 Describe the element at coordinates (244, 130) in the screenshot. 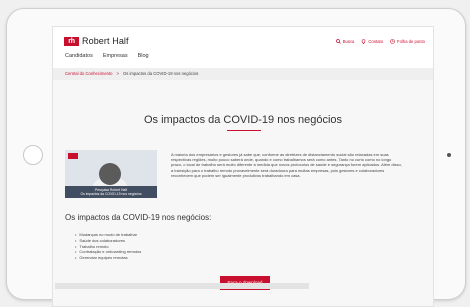

I see `title-underline` at that location.